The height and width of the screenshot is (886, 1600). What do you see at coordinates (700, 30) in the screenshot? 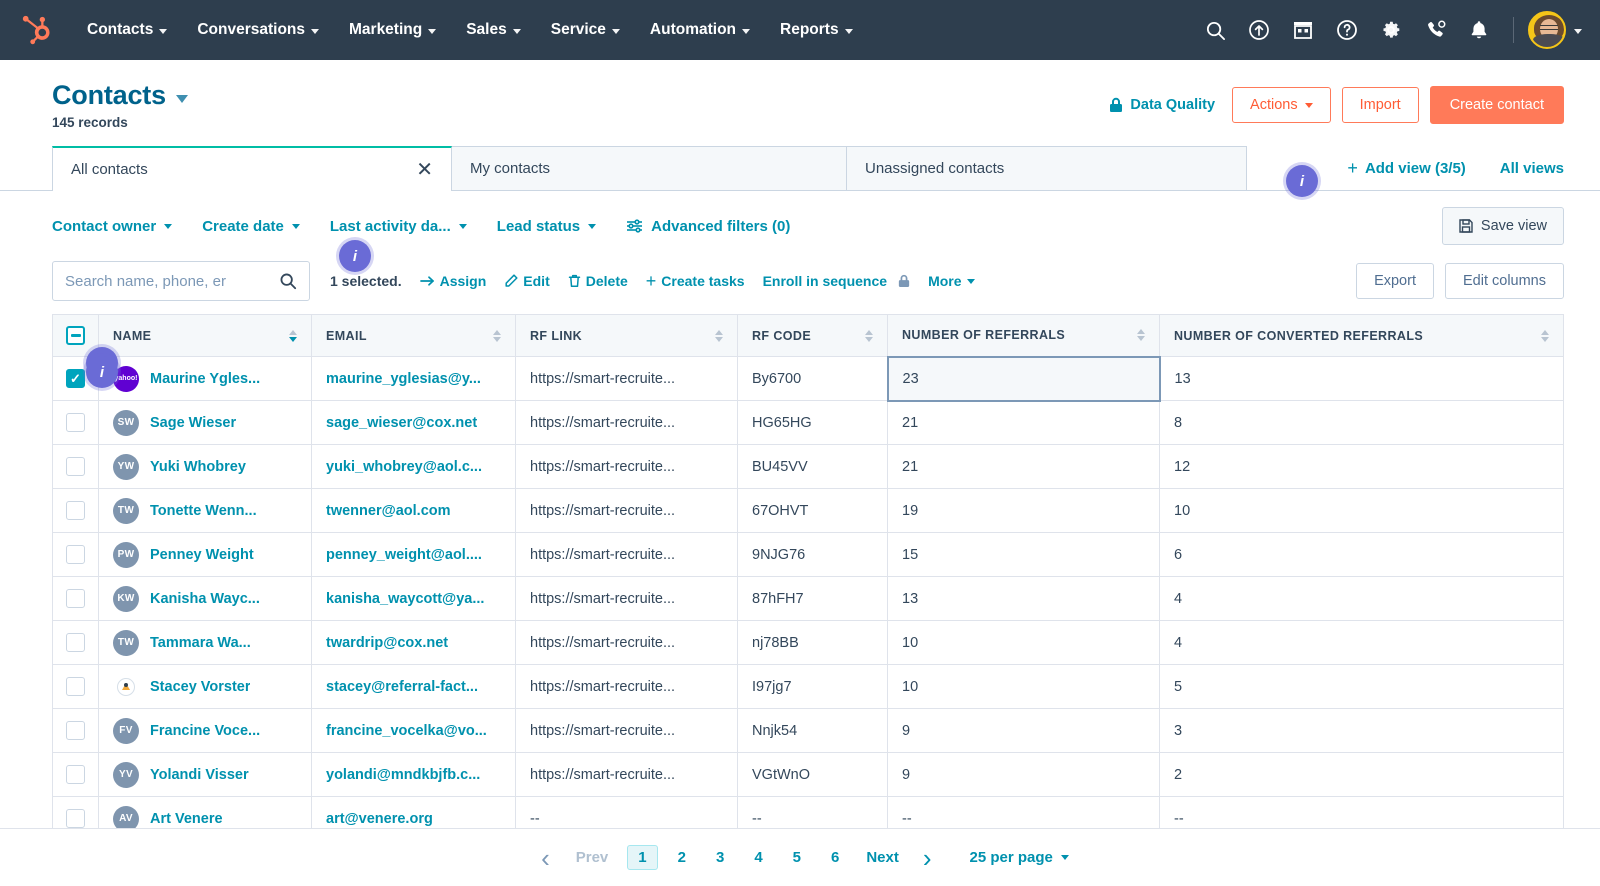
I see `nav-item-automation: Automation` at bounding box center [700, 30].